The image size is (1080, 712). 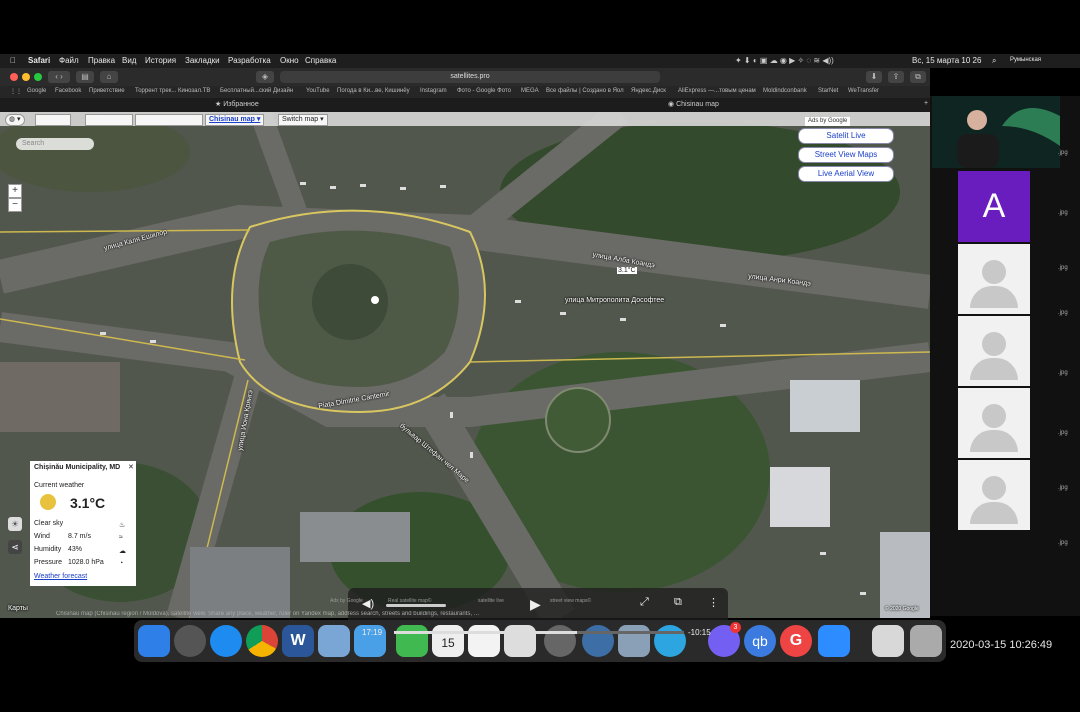 I want to click on tab-chisinau-map: ◉ Chisinau map, so click(x=693, y=104).